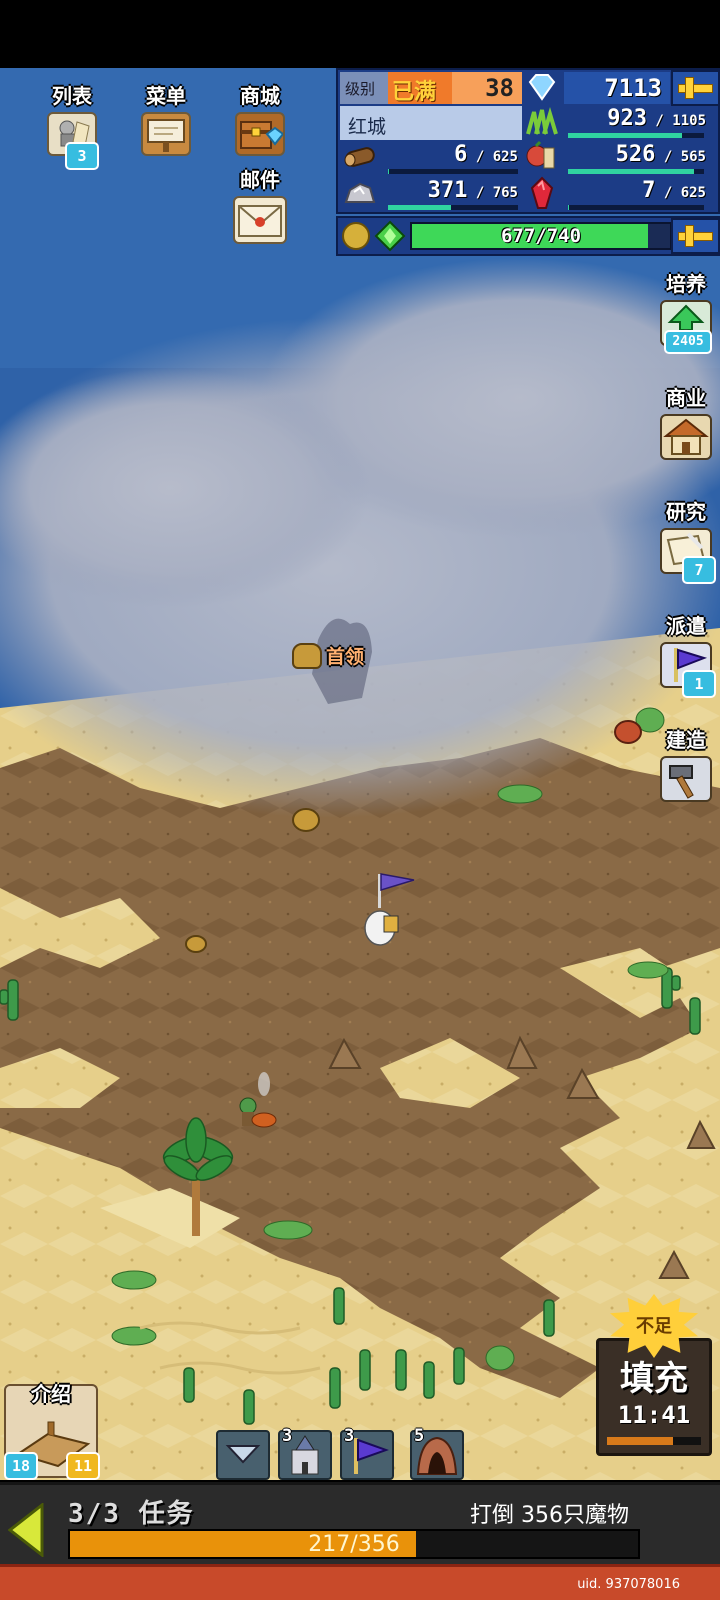 This screenshot has height=1600, width=720. I want to click on shop-chest-icon, so click(260, 134).